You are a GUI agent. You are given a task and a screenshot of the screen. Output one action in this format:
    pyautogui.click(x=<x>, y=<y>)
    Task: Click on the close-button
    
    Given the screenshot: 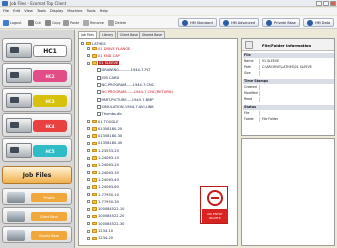 What is the action you would take?
    pyautogui.click(x=333, y=3)
    